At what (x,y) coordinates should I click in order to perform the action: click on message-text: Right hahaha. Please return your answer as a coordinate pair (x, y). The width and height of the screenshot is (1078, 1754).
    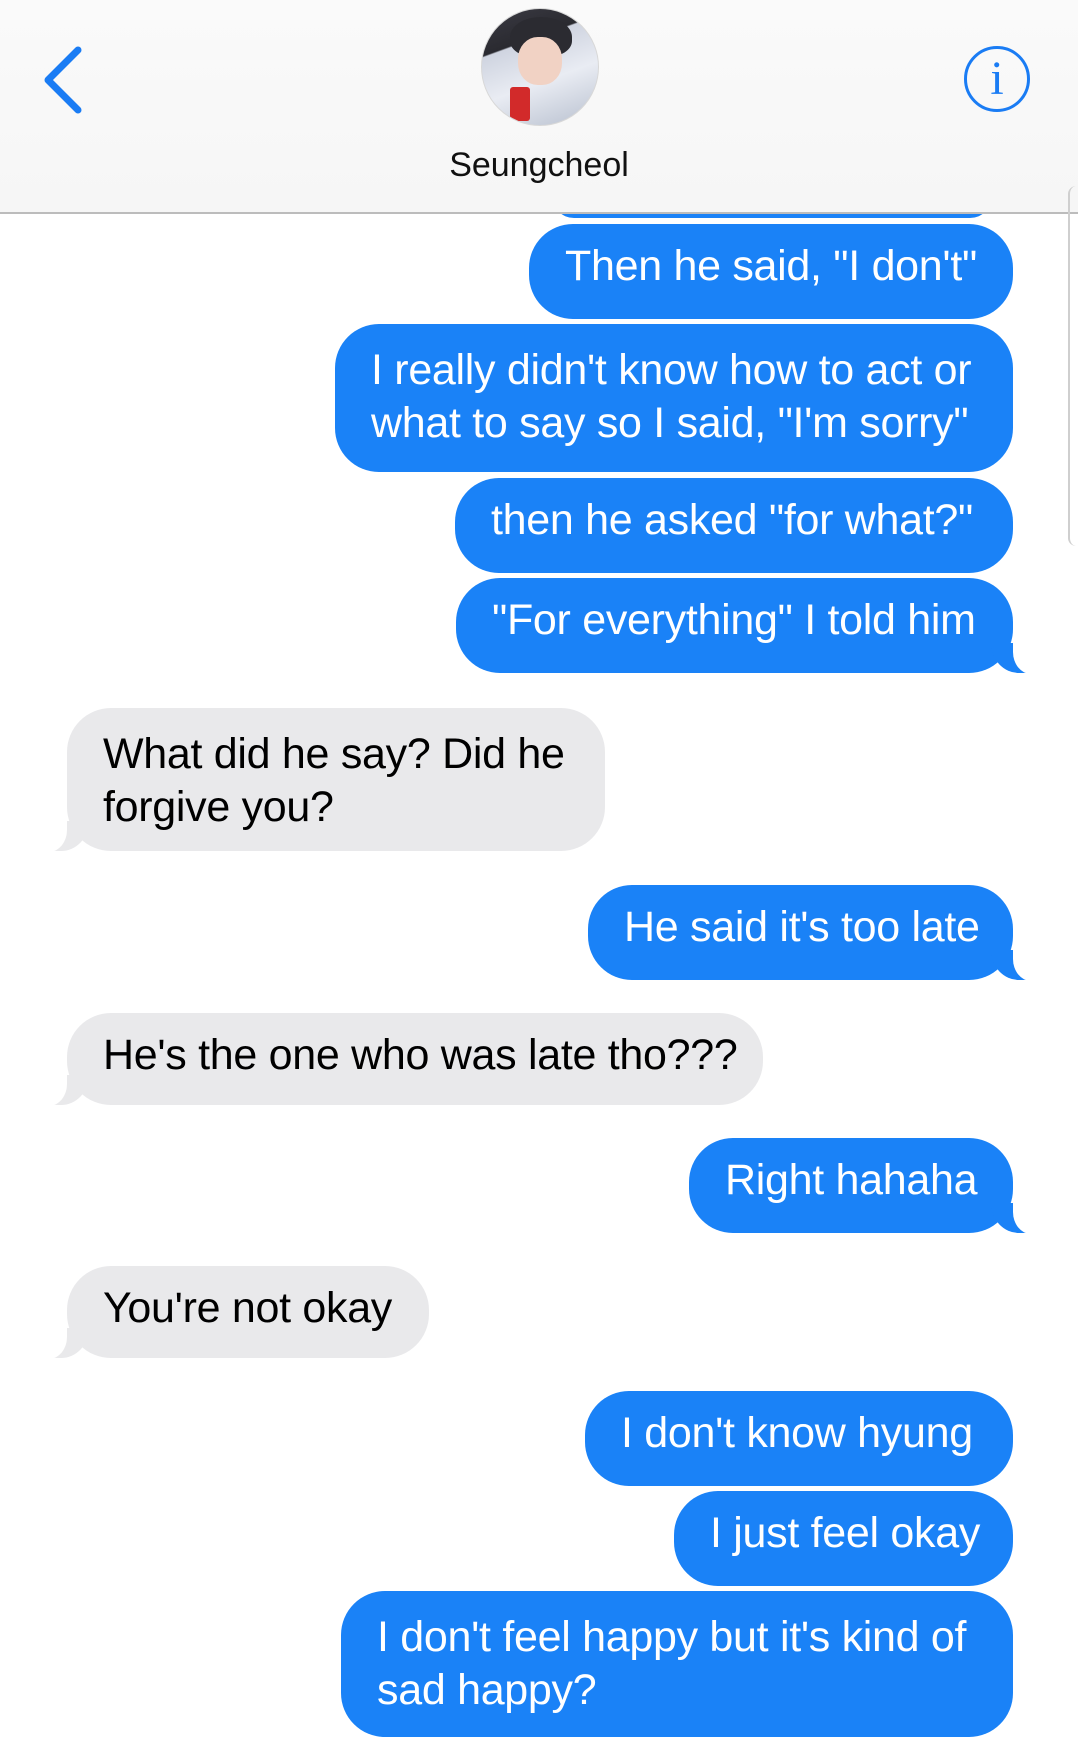
    Looking at the image, I should click on (851, 1180).